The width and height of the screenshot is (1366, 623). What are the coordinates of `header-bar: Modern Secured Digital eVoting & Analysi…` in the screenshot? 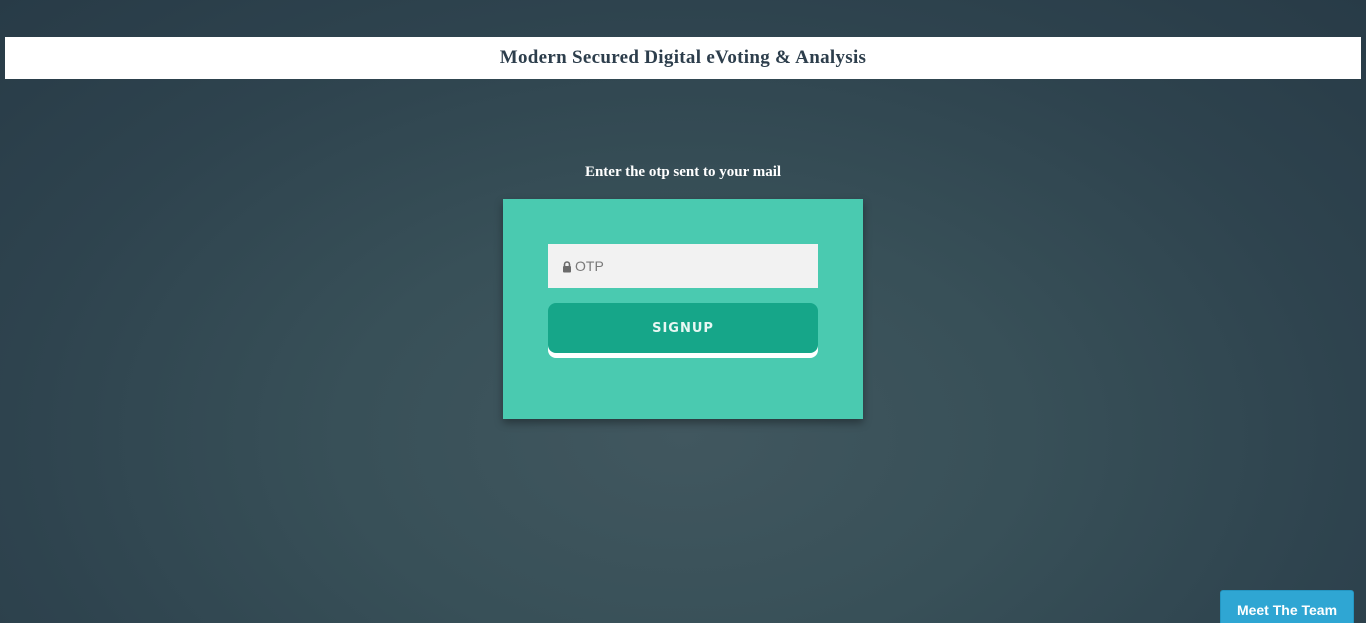 It's located at (683, 58).